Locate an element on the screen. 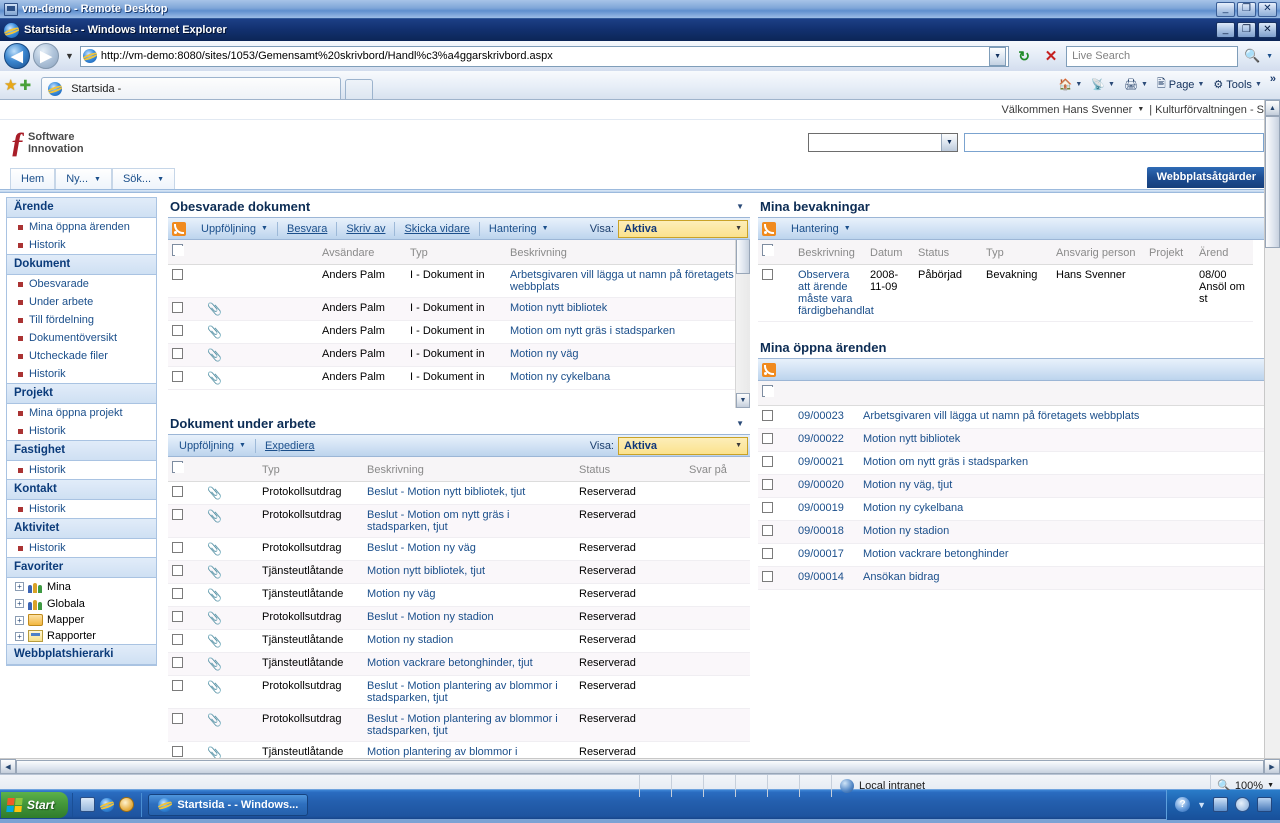  row-description-link: Motion vackrare betonghinder is located at coordinates (936, 554).